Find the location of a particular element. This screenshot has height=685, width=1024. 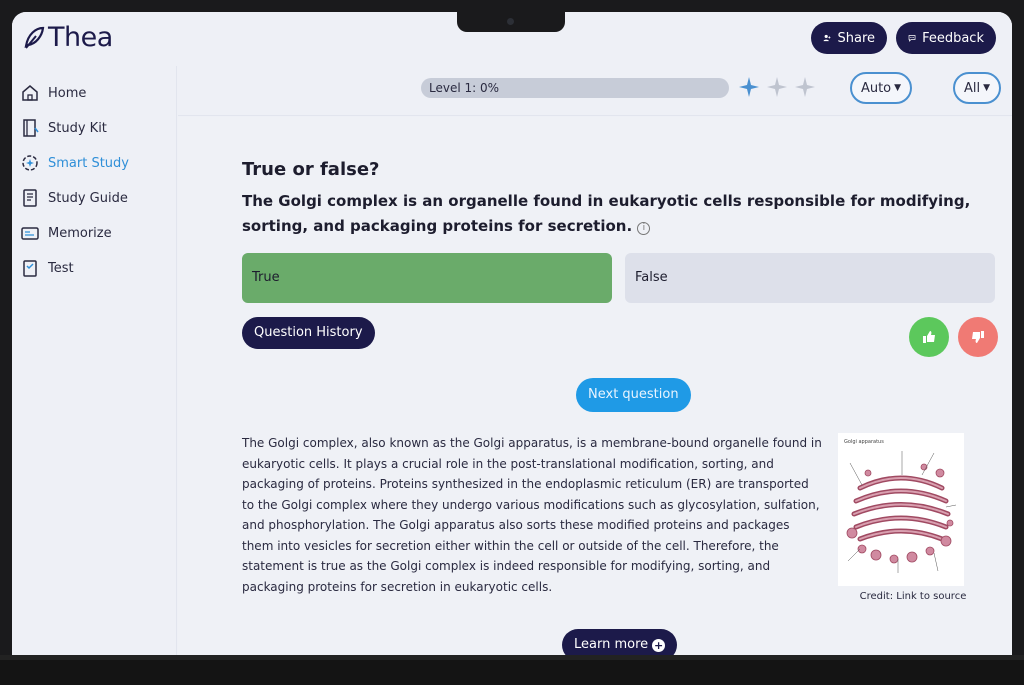

question-history-button: Question History is located at coordinates (308, 333).